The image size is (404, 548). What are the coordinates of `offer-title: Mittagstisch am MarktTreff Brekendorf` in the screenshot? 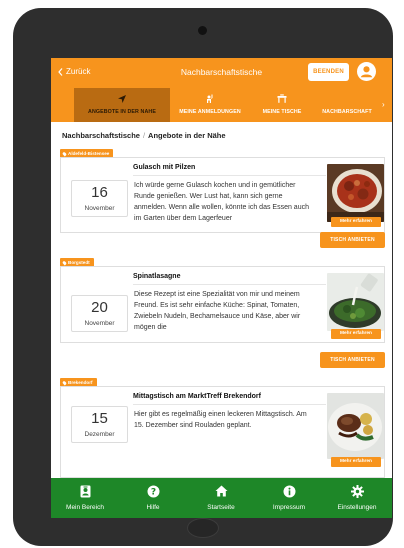 It's located at (197, 396).